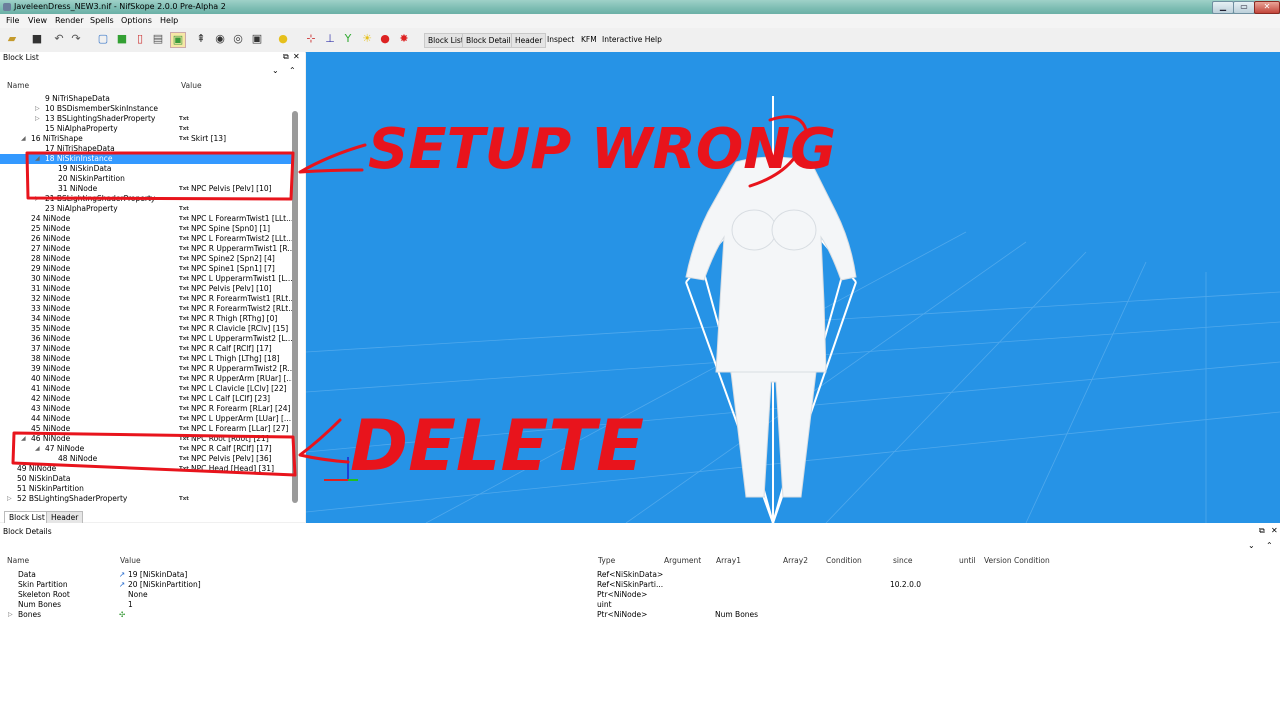 The image size is (1280, 703). Describe the element at coordinates (160, 176) in the screenshot. I see `setup-wrong-box` at that location.